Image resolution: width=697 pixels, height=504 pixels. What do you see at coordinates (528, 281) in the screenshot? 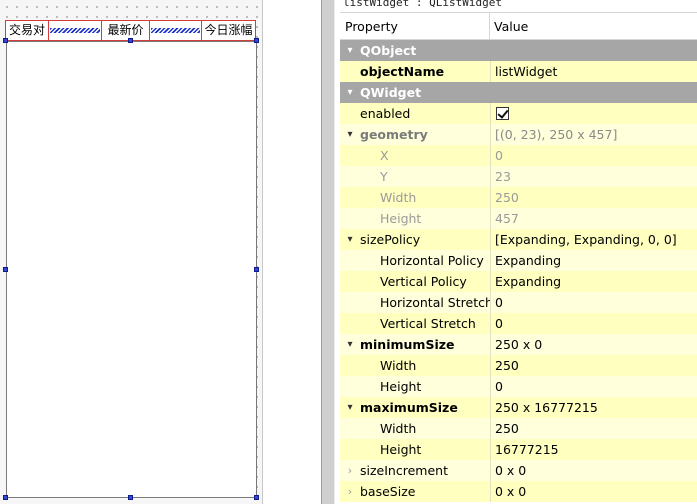
I see `property-value: Expanding` at bounding box center [528, 281].